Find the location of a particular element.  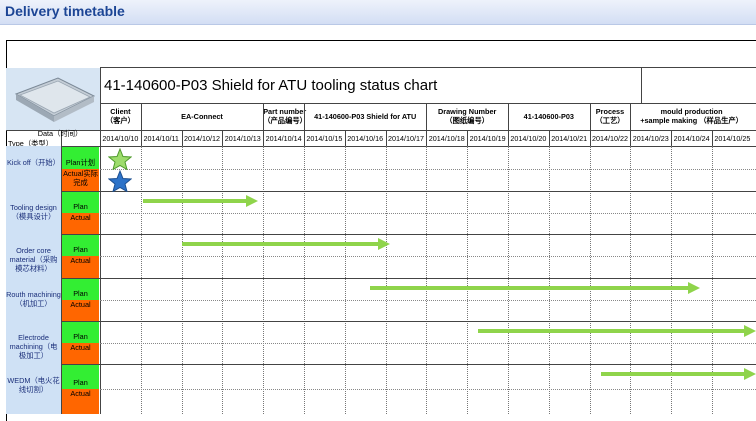

date-cell: 2014/10/20 is located at coordinates (528, 138).